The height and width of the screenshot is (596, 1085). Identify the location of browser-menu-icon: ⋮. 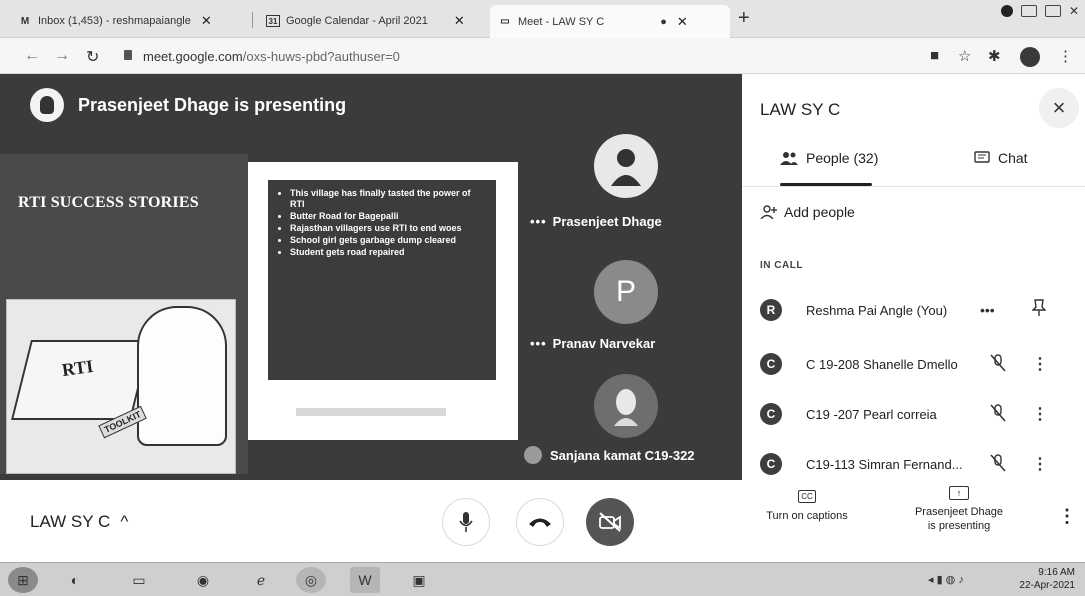
(1065, 56).